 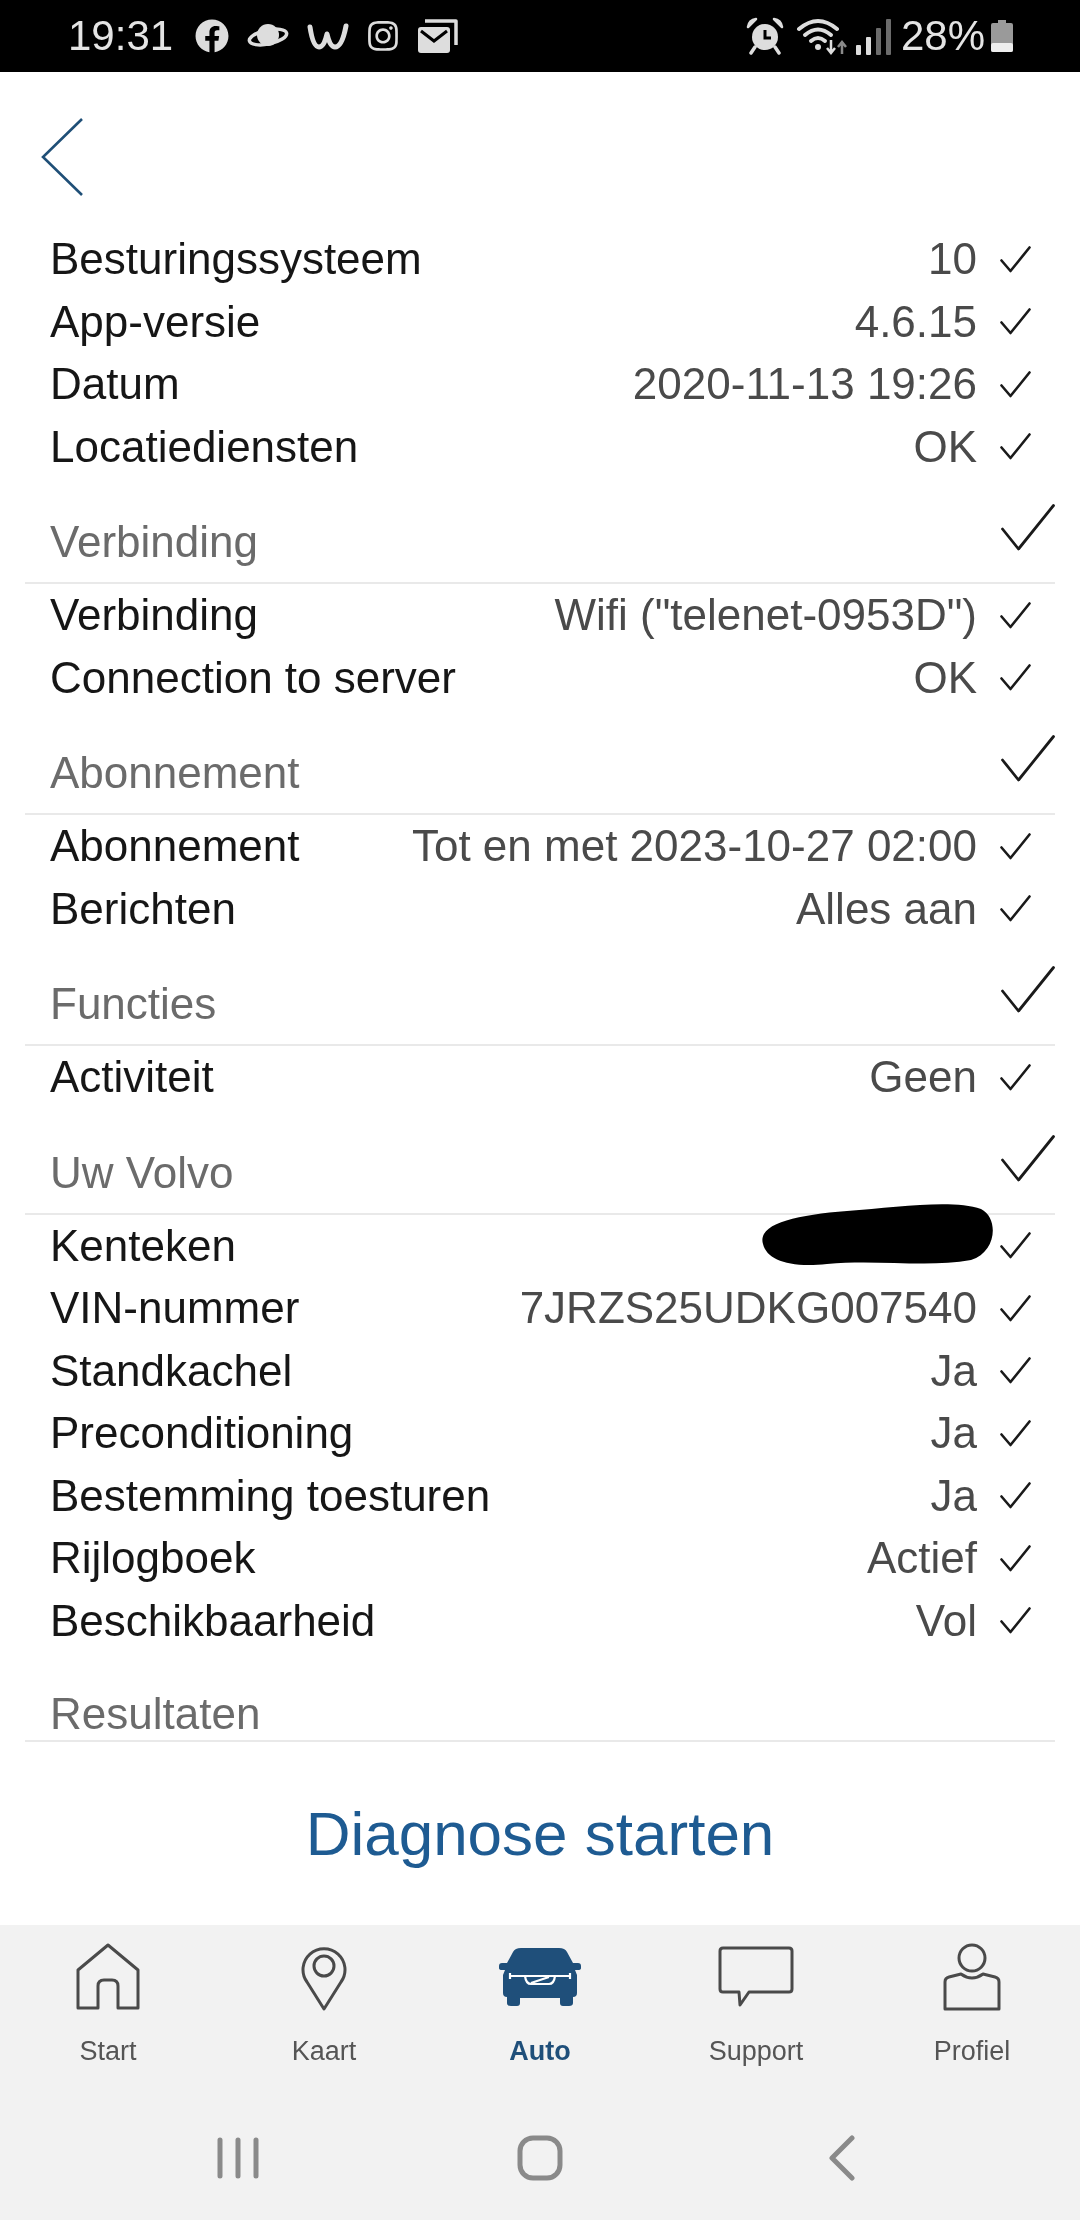 What do you see at coordinates (756, 2010) in the screenshot?
I see `tab-bar-item: Support` at bounding box center [756, 2010].